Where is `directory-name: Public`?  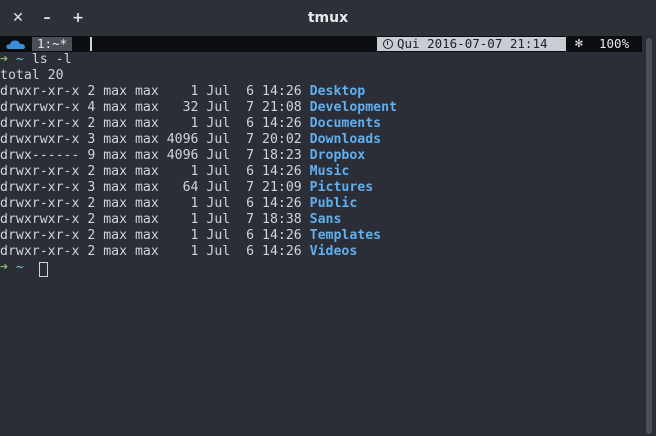 directory-name: Public is located at coordinates (333, 203).